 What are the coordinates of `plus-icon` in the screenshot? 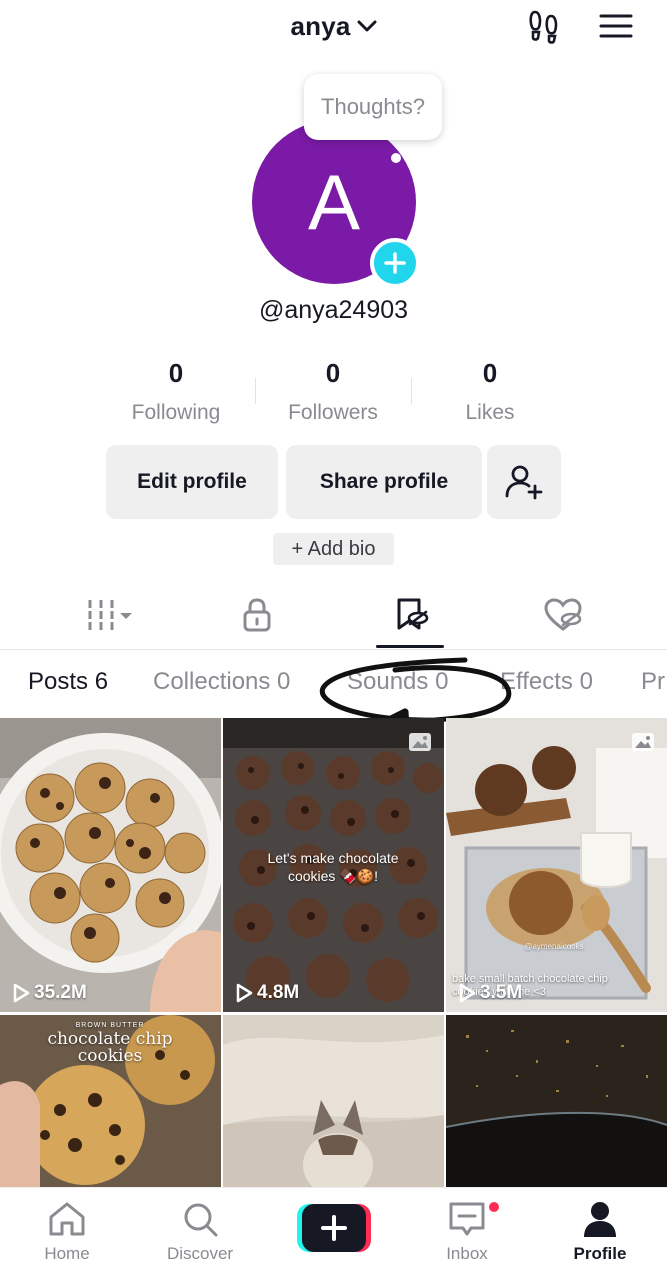 It's located at (395, 263).